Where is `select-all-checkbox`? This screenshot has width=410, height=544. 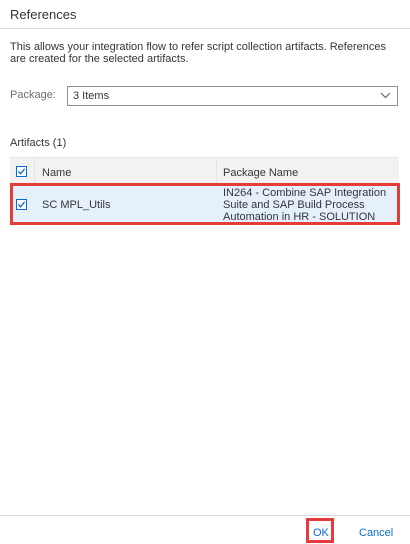
select-all-checkbox is located at coordinates (21, 171).